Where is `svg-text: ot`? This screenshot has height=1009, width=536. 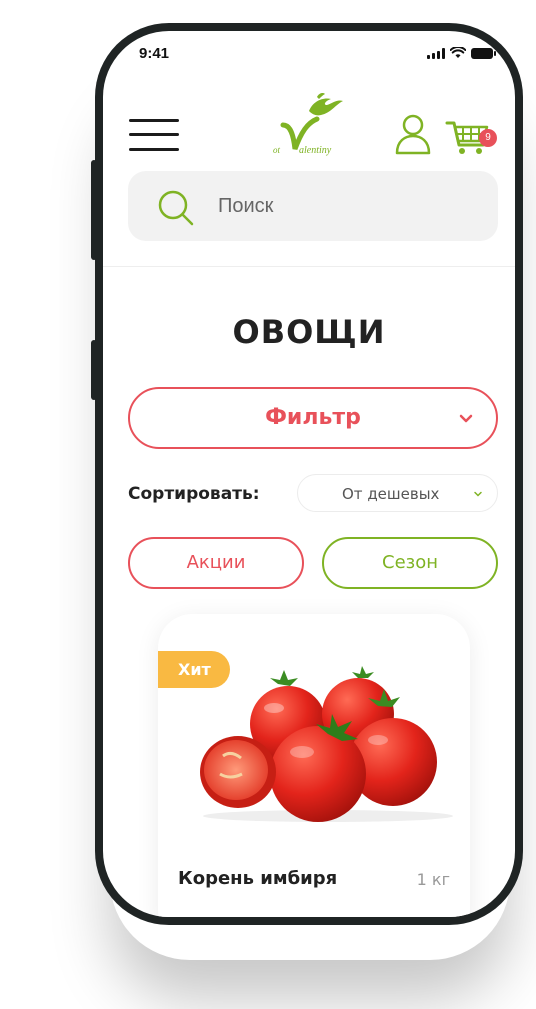
svg-text: ot is located at coordinates (277, 150).